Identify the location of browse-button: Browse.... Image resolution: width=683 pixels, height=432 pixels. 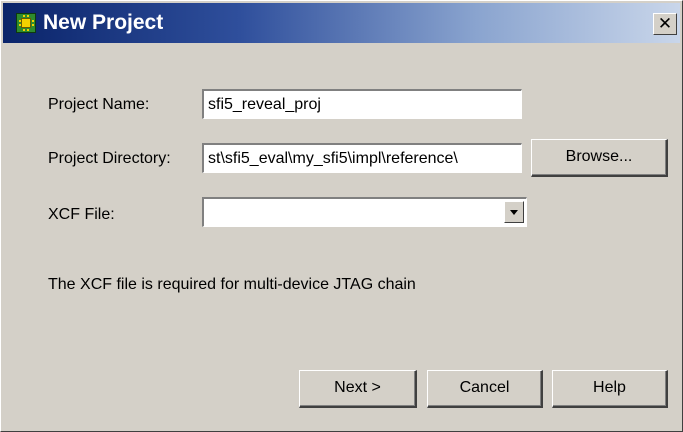
(599, 158).